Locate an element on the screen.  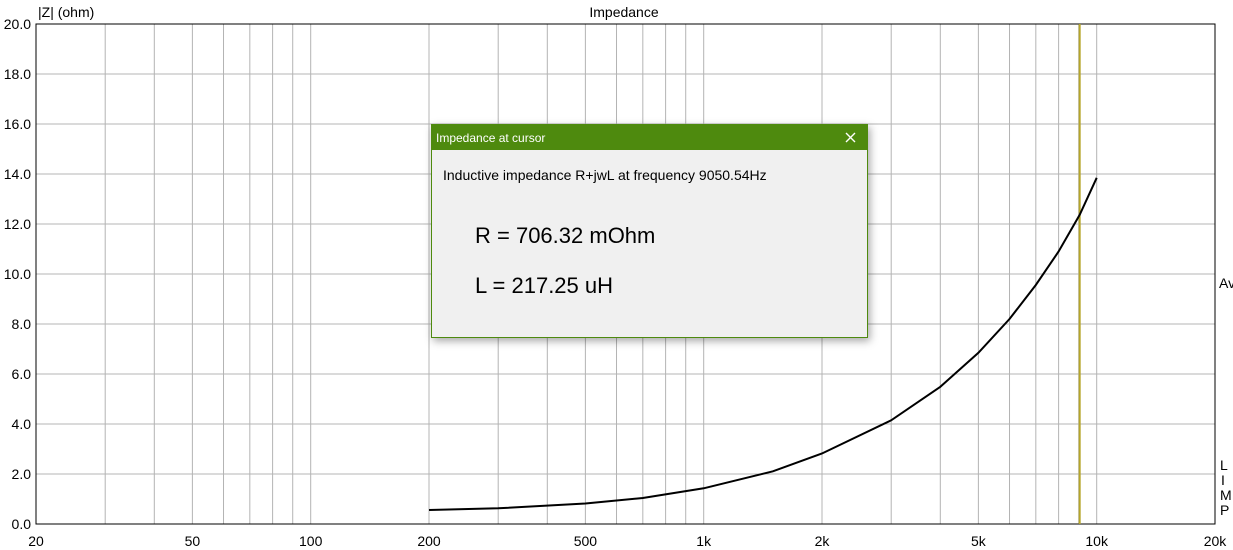
y-tick-label: 6.0 is located at coordinates (22, 374).